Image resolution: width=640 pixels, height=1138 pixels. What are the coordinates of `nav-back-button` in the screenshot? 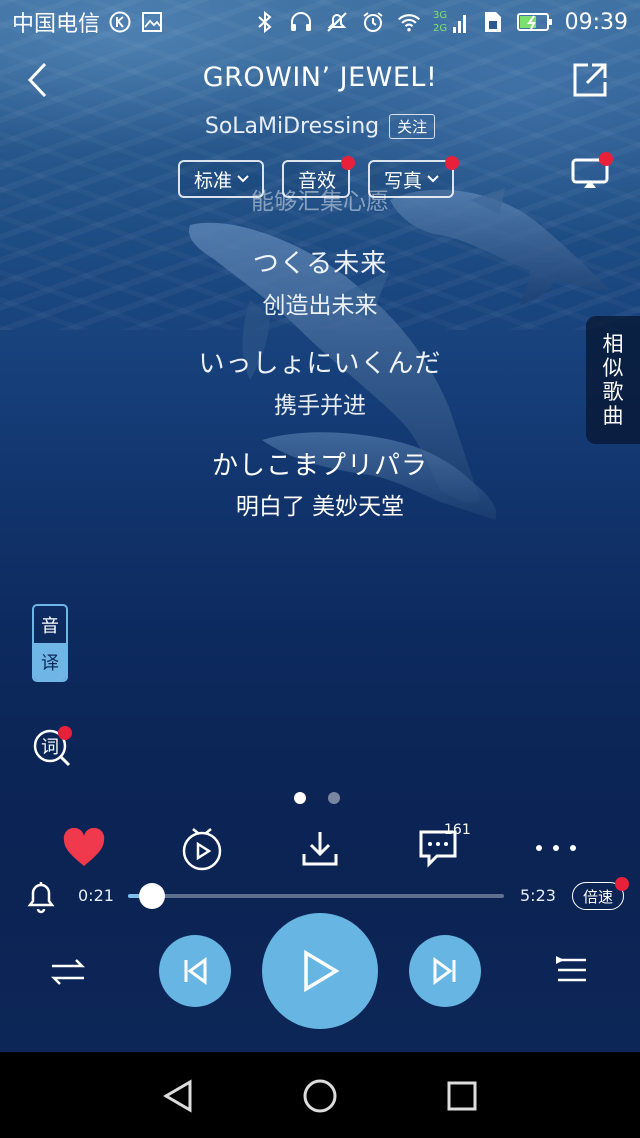 It's located at (178, 1096).